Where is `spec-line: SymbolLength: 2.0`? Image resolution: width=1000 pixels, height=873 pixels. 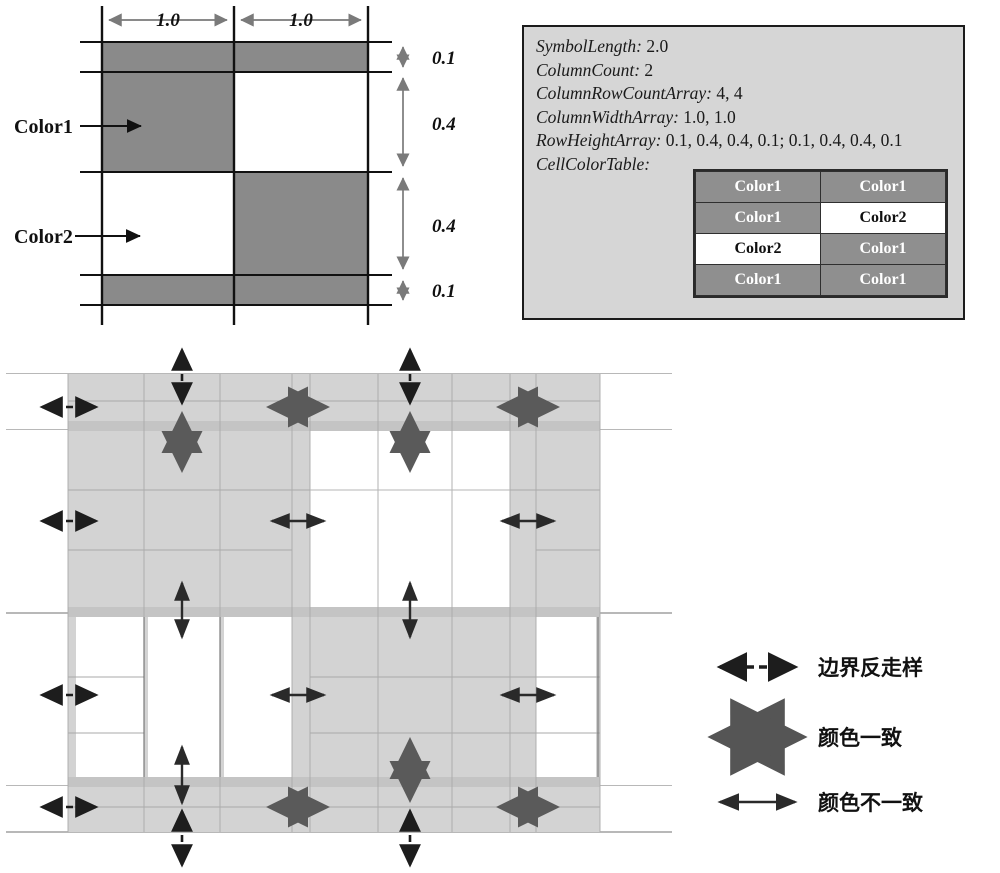
spec-line: SymbolLength: 2.0 is located at coordinates (751, 47).